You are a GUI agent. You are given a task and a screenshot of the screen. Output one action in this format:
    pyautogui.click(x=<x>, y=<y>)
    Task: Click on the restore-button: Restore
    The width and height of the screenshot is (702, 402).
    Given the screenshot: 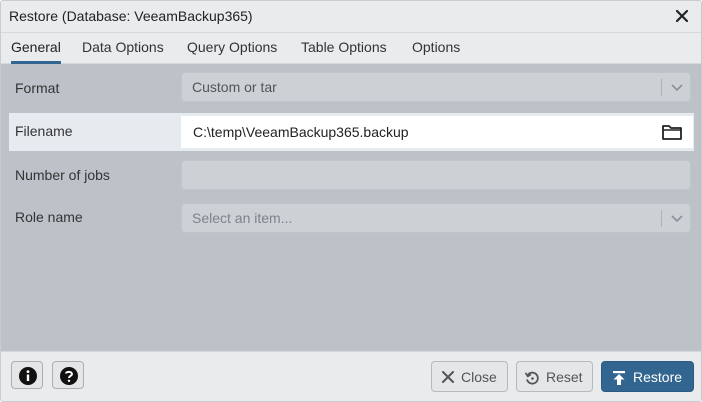 What is the action you would take?
    pyautogui.click(x=647, y=376)
    